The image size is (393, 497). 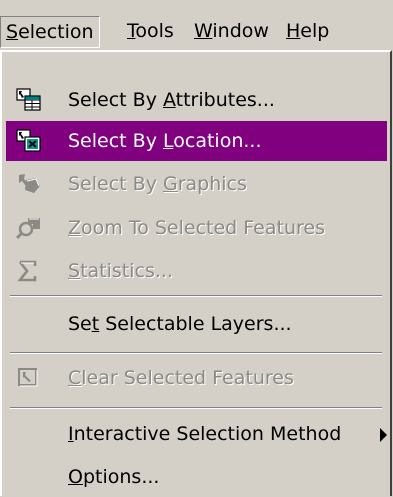 What do you see at coordinates (29, 378) in the screenshot?
I see `clear-selection-icon` at bounding box center [29, 378].